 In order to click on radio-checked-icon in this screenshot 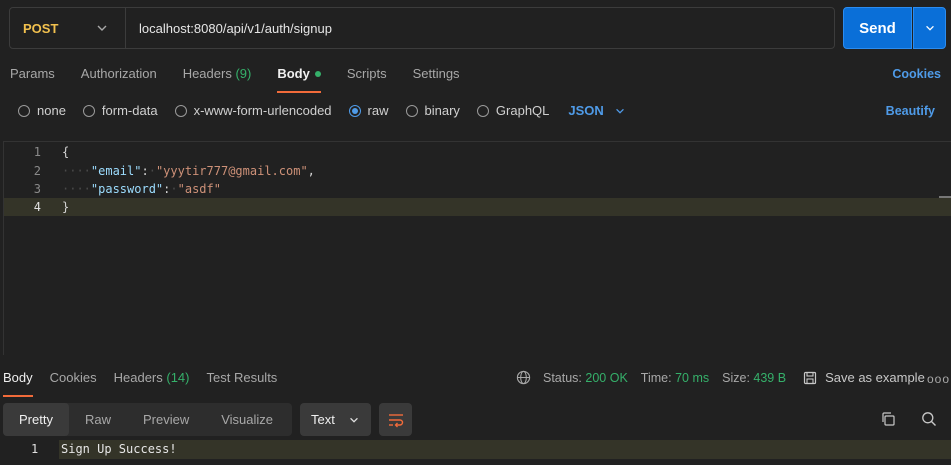, I will do `click(354, 110)`.